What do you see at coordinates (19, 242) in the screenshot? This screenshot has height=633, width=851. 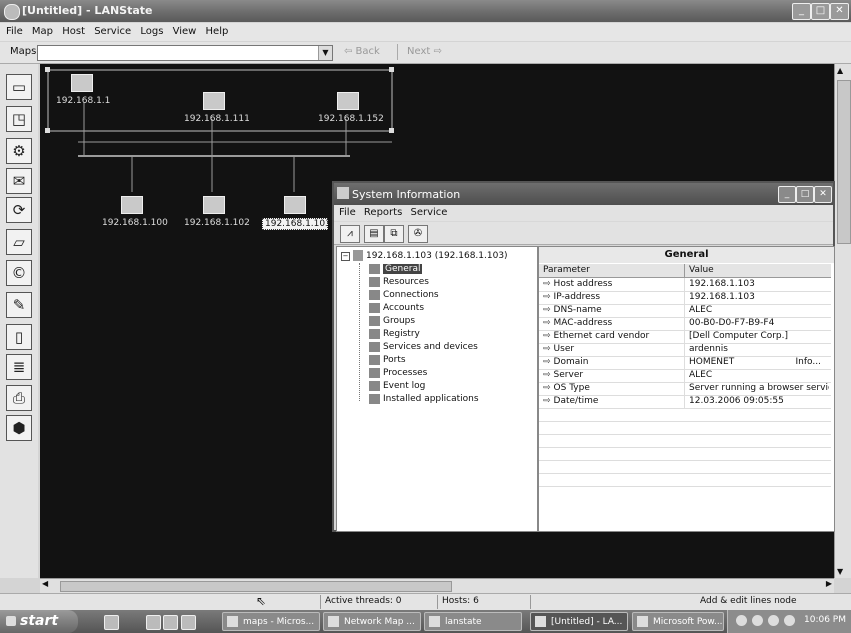 I see `tool-shape: ▱` at bounding box center [19, 242].